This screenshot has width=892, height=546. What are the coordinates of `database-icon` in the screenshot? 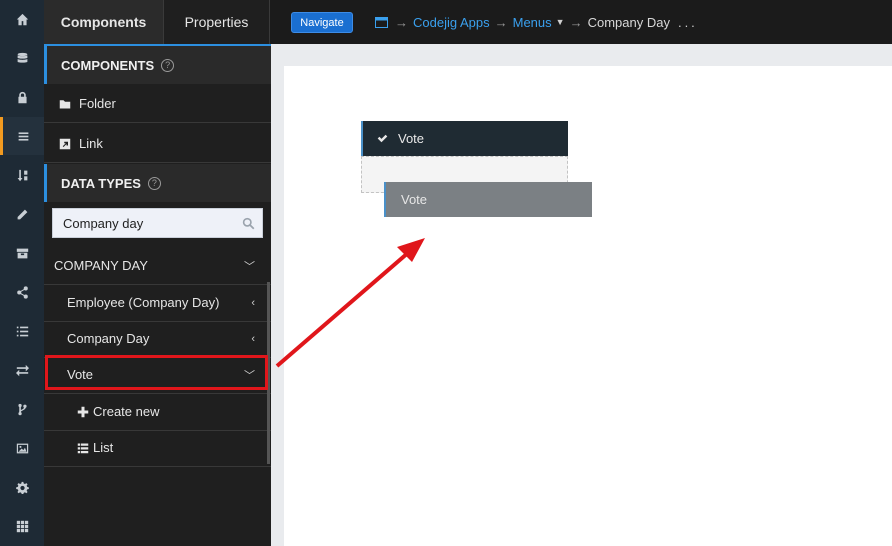 It's located at (22, 58).